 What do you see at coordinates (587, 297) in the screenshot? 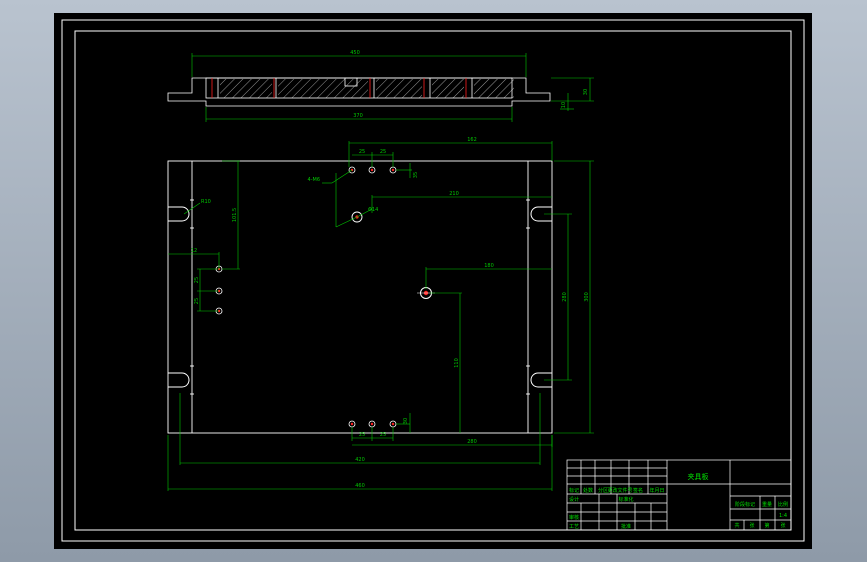
I see `dim-right-height-b: 300` at bounding box center [587, 297].